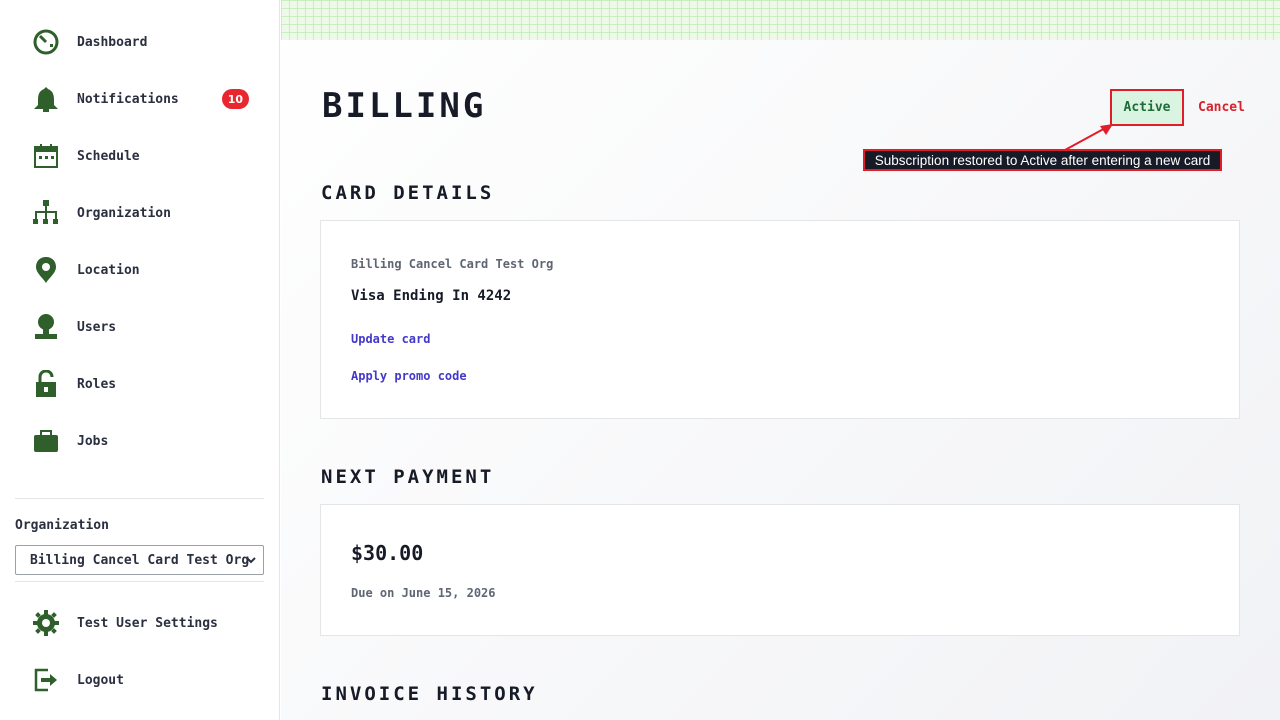 This screenshot has width=1280, height=720. I want to click on apply-promo-code-link: Apply promo code, so click(409, 376).